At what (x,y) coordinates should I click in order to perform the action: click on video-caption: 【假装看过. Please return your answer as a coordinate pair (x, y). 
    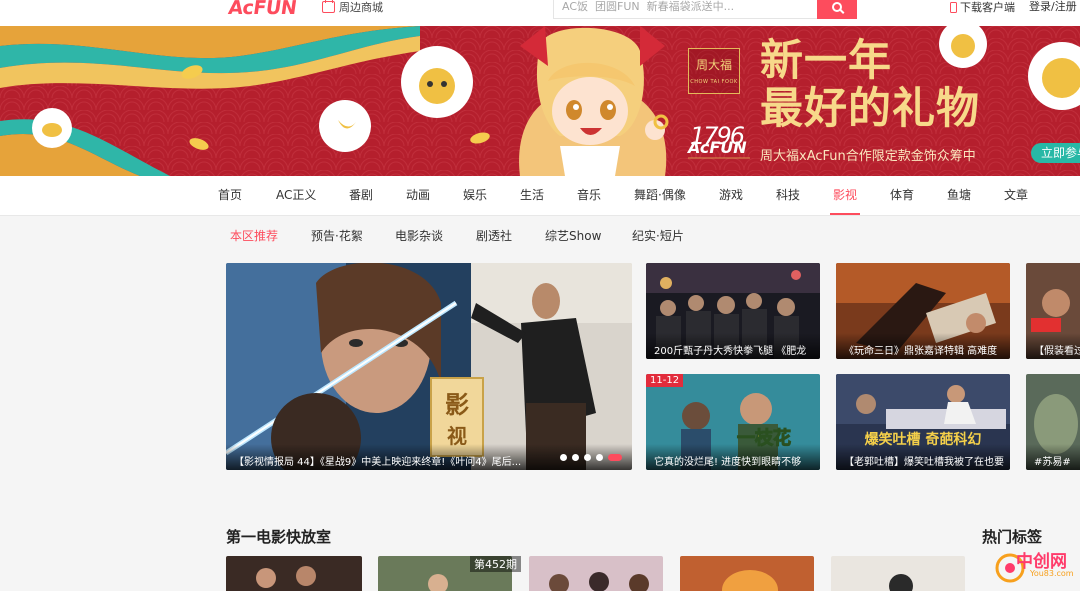
    Looking at the image, I should click on (1053, 346).